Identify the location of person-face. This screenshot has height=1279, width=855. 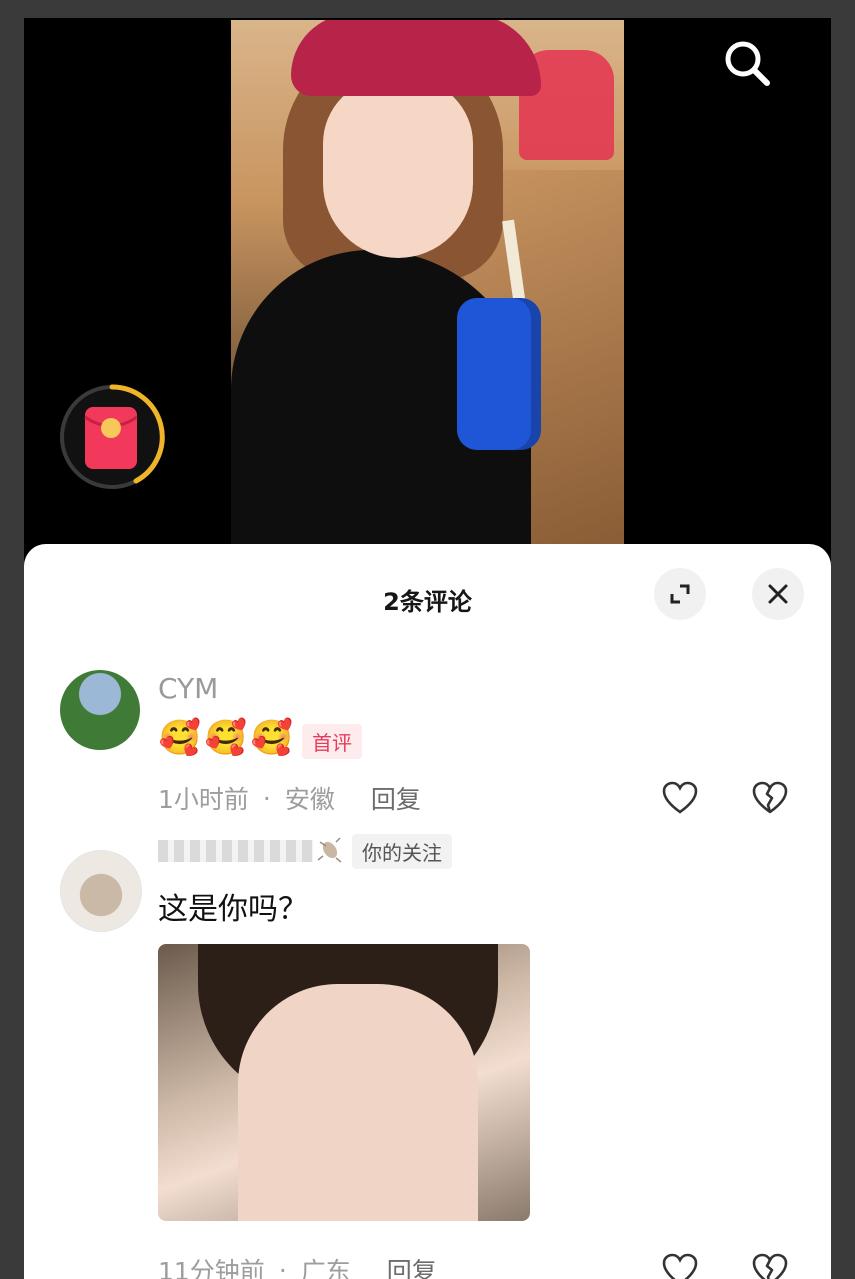
(398, 168).